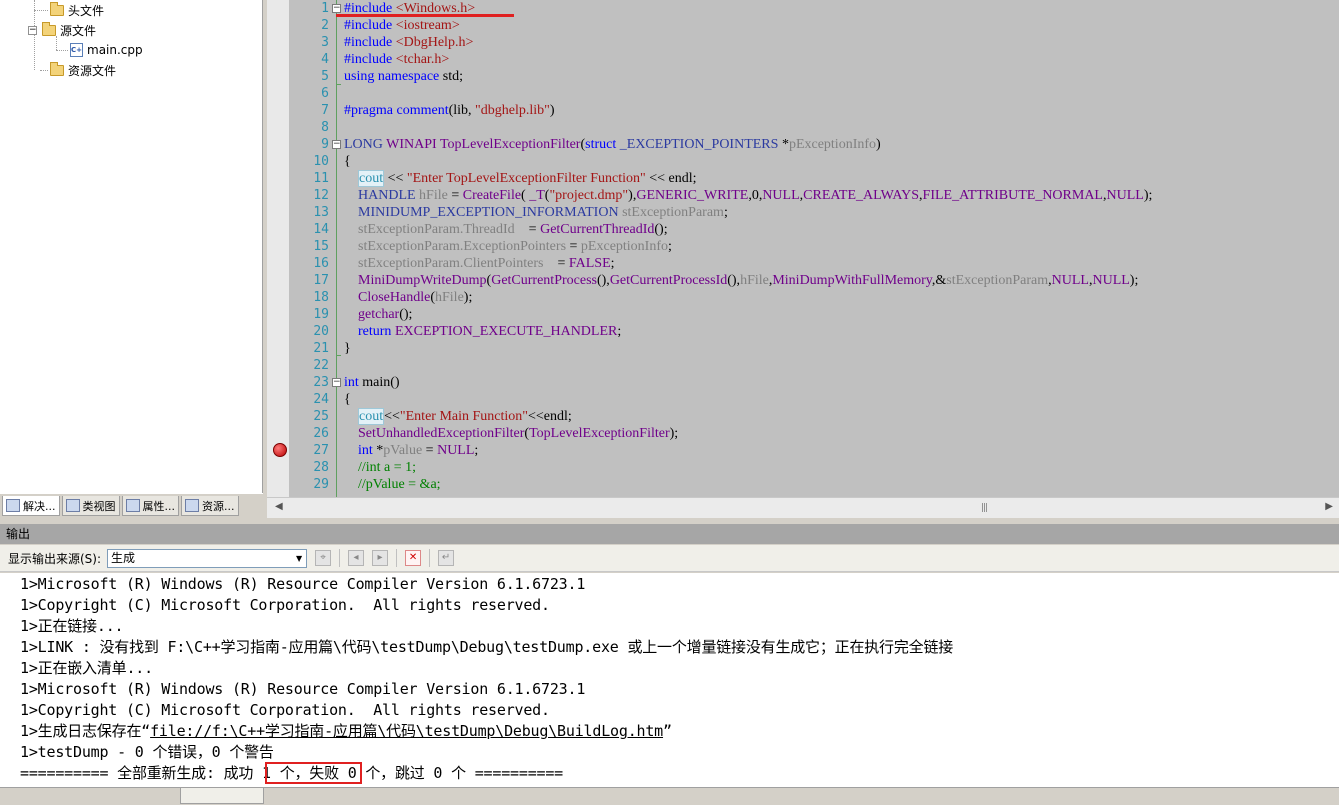  I want to click on output-source-label: 显示输出来源(S):, so click(55, 558).